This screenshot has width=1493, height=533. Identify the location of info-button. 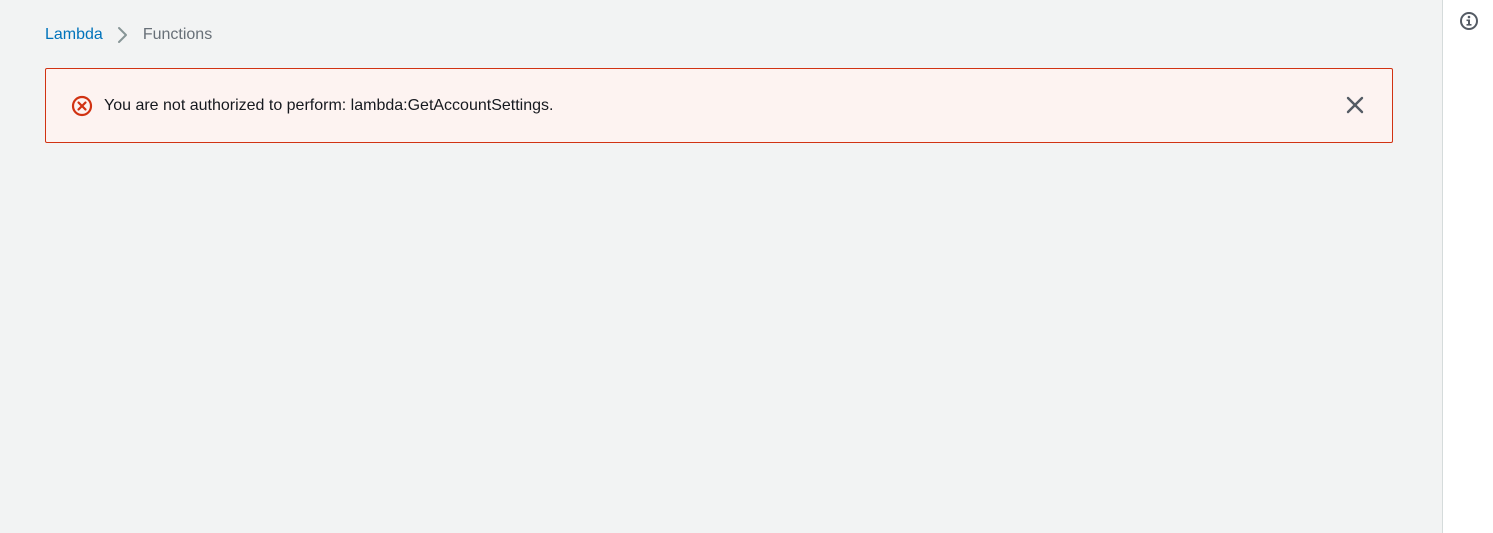
(1469, 22).